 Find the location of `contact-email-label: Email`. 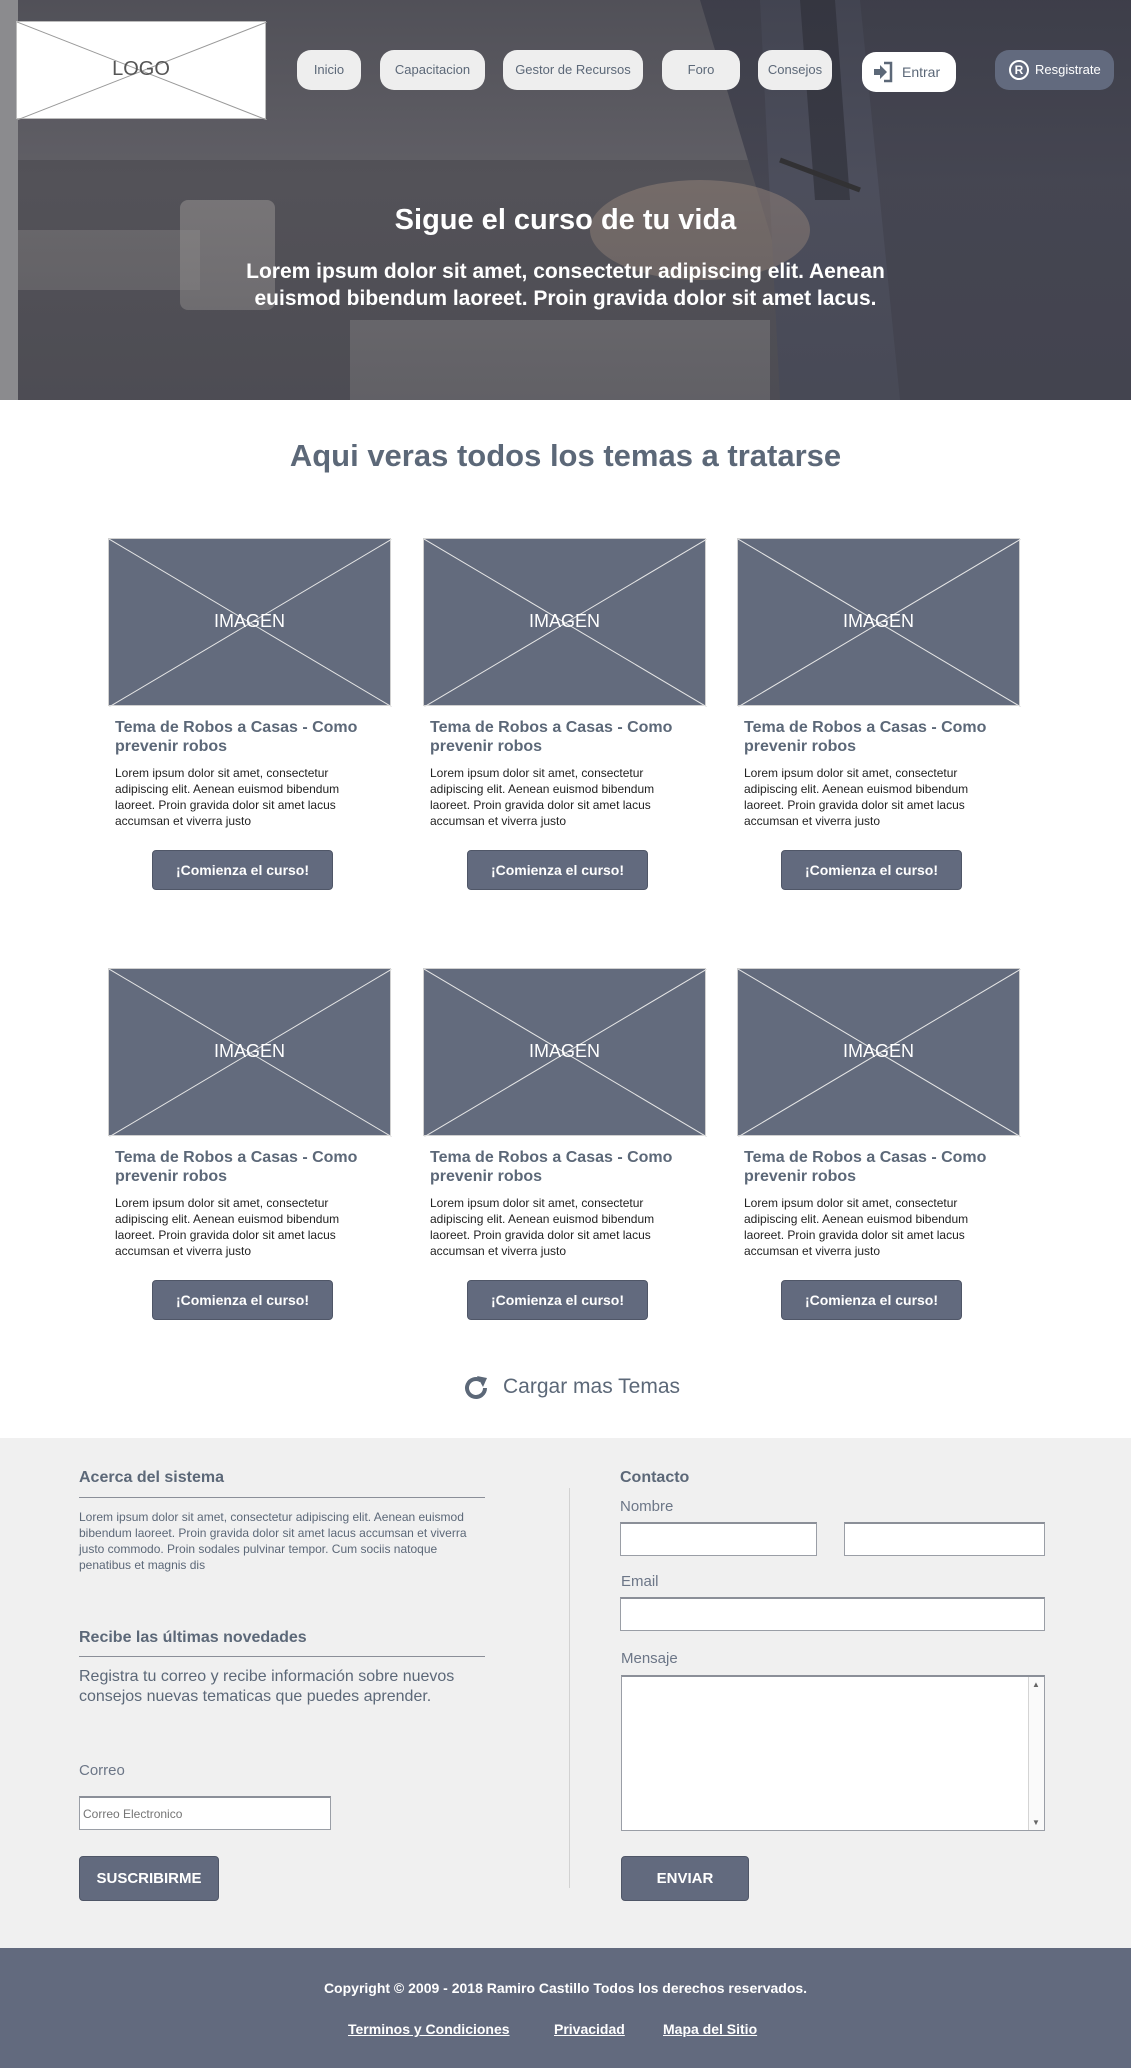

contact-email-label: Email is located at coordinates (640, 1581).